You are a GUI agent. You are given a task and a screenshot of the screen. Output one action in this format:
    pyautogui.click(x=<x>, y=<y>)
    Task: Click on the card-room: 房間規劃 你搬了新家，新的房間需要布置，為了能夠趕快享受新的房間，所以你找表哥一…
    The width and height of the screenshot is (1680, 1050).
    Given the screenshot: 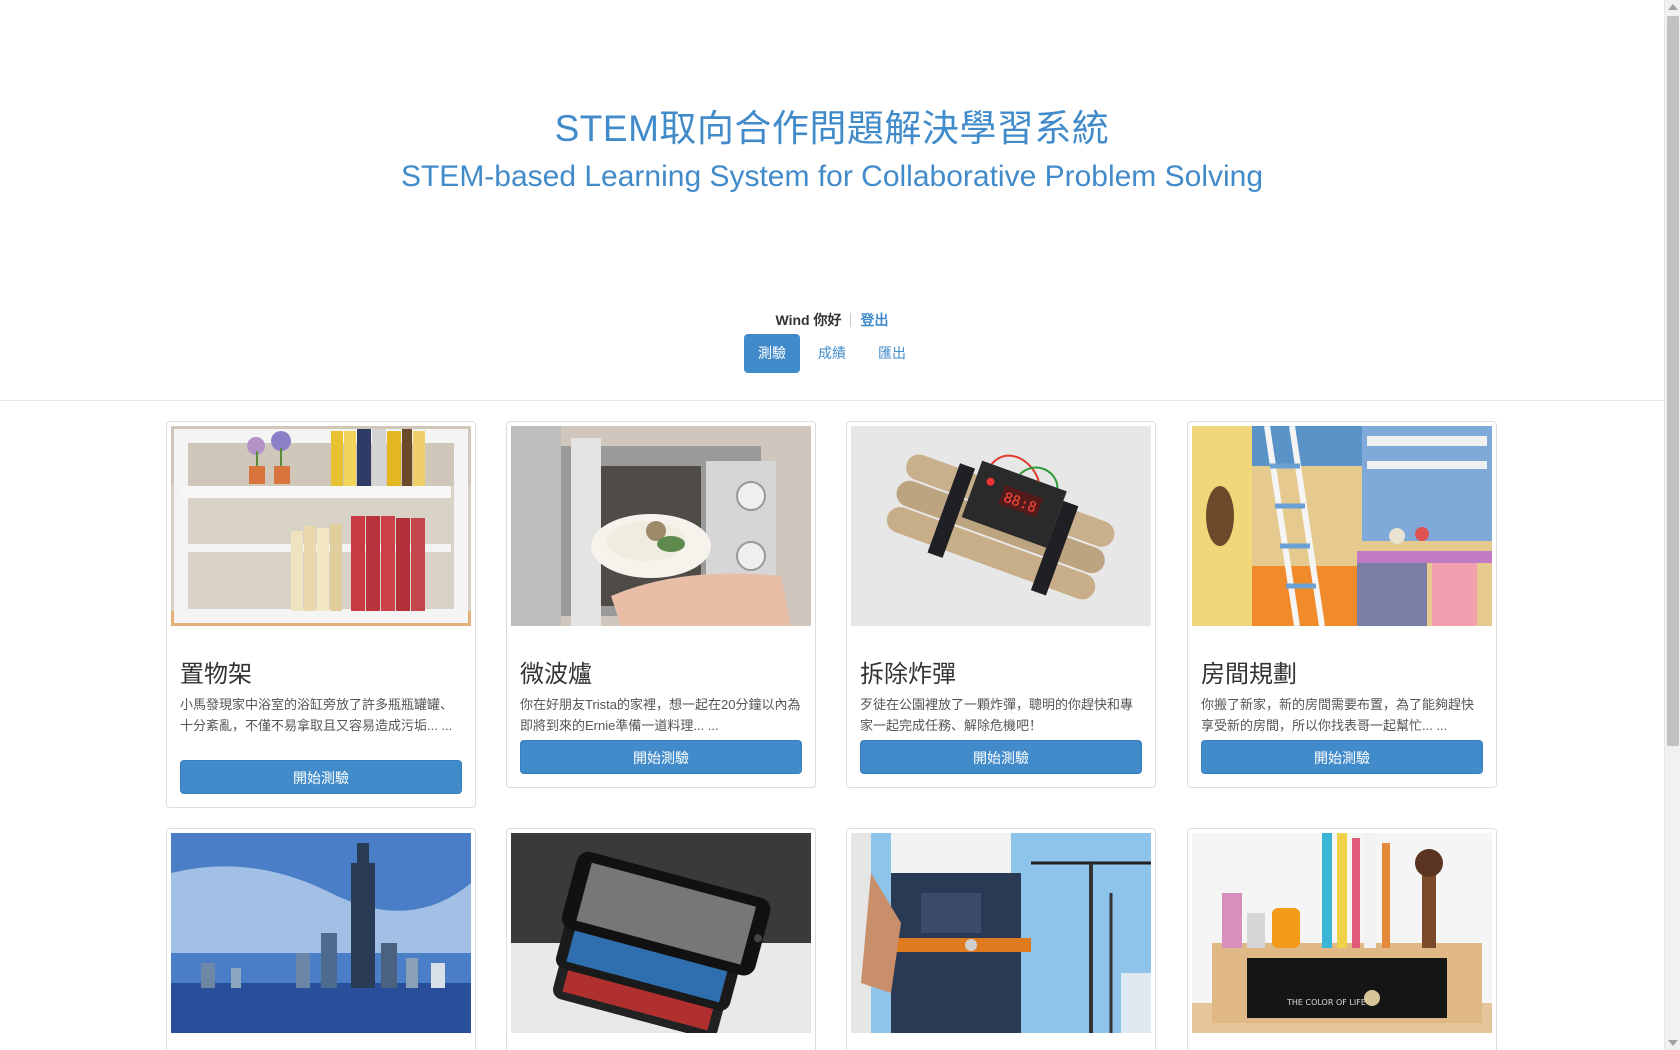 What is the action you would take?
    pyautogui.click(x=1342, y=604)
    